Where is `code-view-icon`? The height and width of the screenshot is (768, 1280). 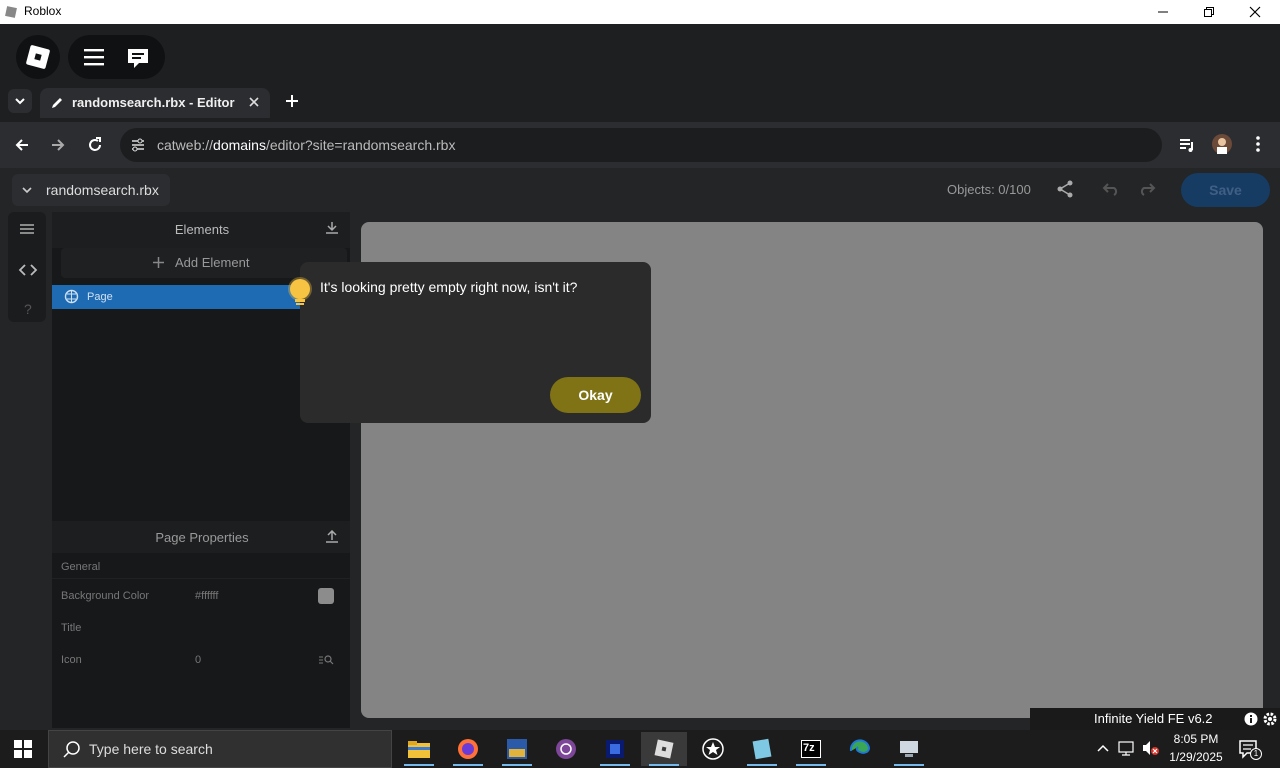 code-view-icon is located at coordinates (28, 270).